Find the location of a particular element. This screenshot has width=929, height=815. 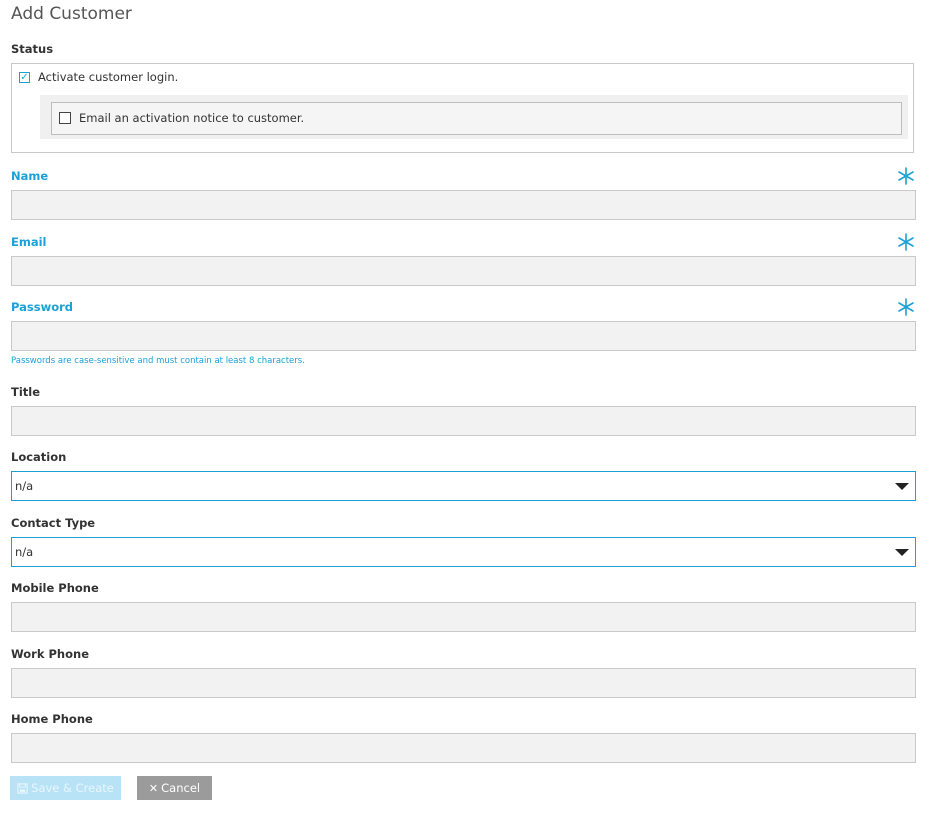

save-create-button: Save & Create is located at coordinates (65, 788).